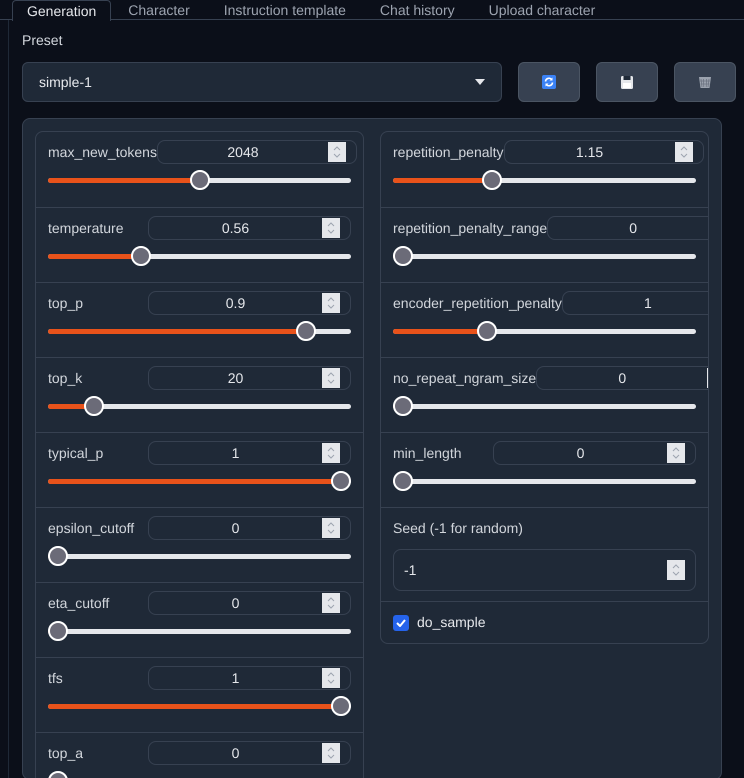  What do you see at coordinates (256, 152) in the screenshot?
I see `number-input: 2048` at bounding box center [256, 152].